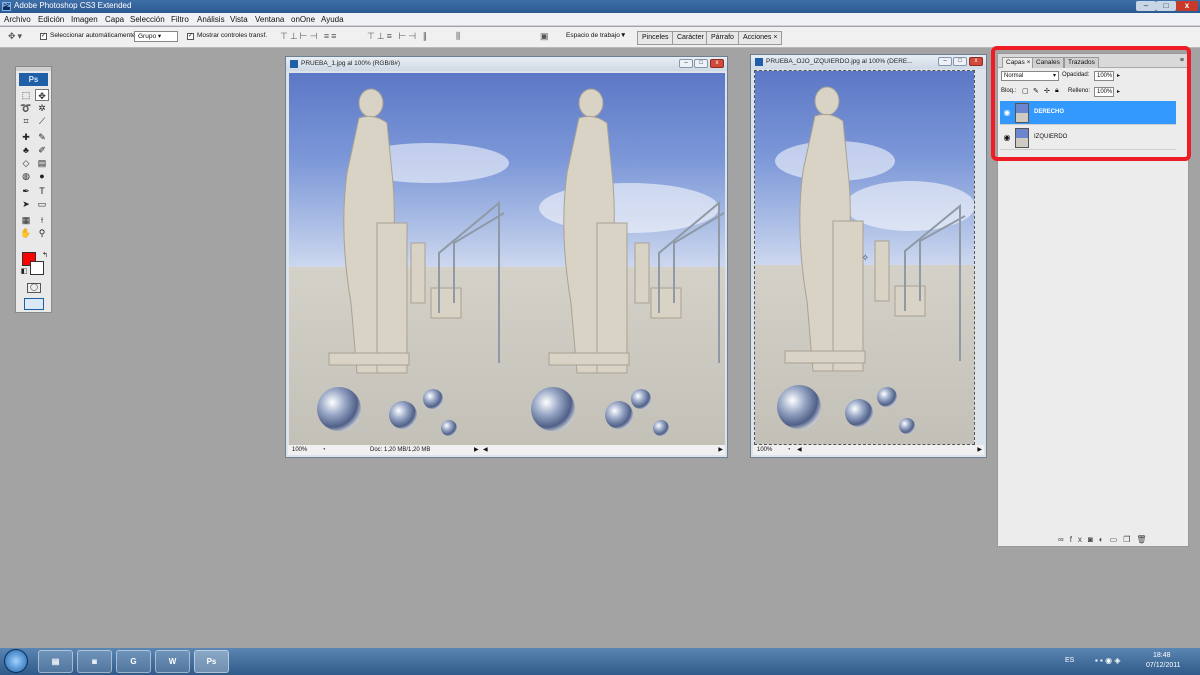 The height and width of the screenshot is (675, 1200). Describe the element at coordinates (45, 256) in the screenshot. I see `swap-colors-icon: ↰` at that location.